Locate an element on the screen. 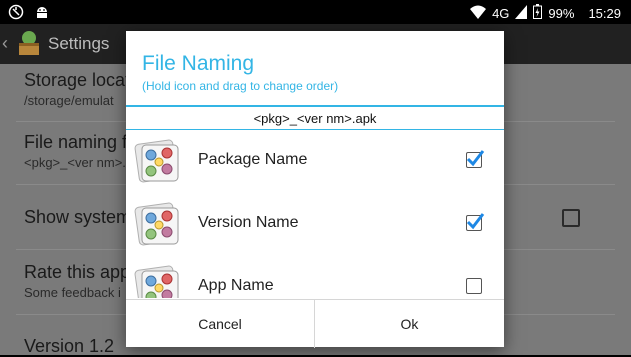 The height and width of the screenshot is (357, 631). clock: 15:29 is located at coordinates (604, 13).